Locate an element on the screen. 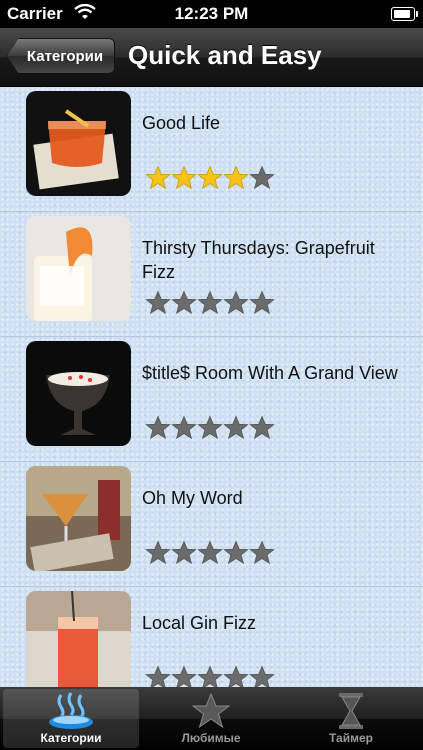 Image resolution: width=423 pixels, height=750 pixels. tab-bar: Категории Любимые Таймер is located at coordinates (211, 718).